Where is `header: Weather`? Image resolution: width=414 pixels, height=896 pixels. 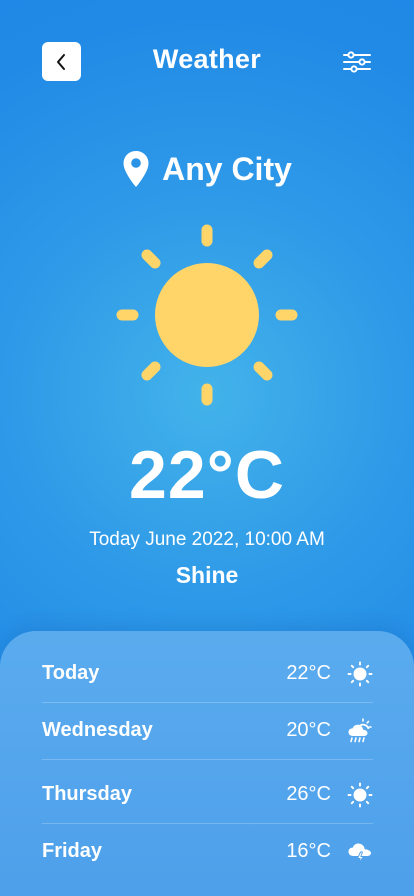 header: Weather is located at coordinates (207, 62).